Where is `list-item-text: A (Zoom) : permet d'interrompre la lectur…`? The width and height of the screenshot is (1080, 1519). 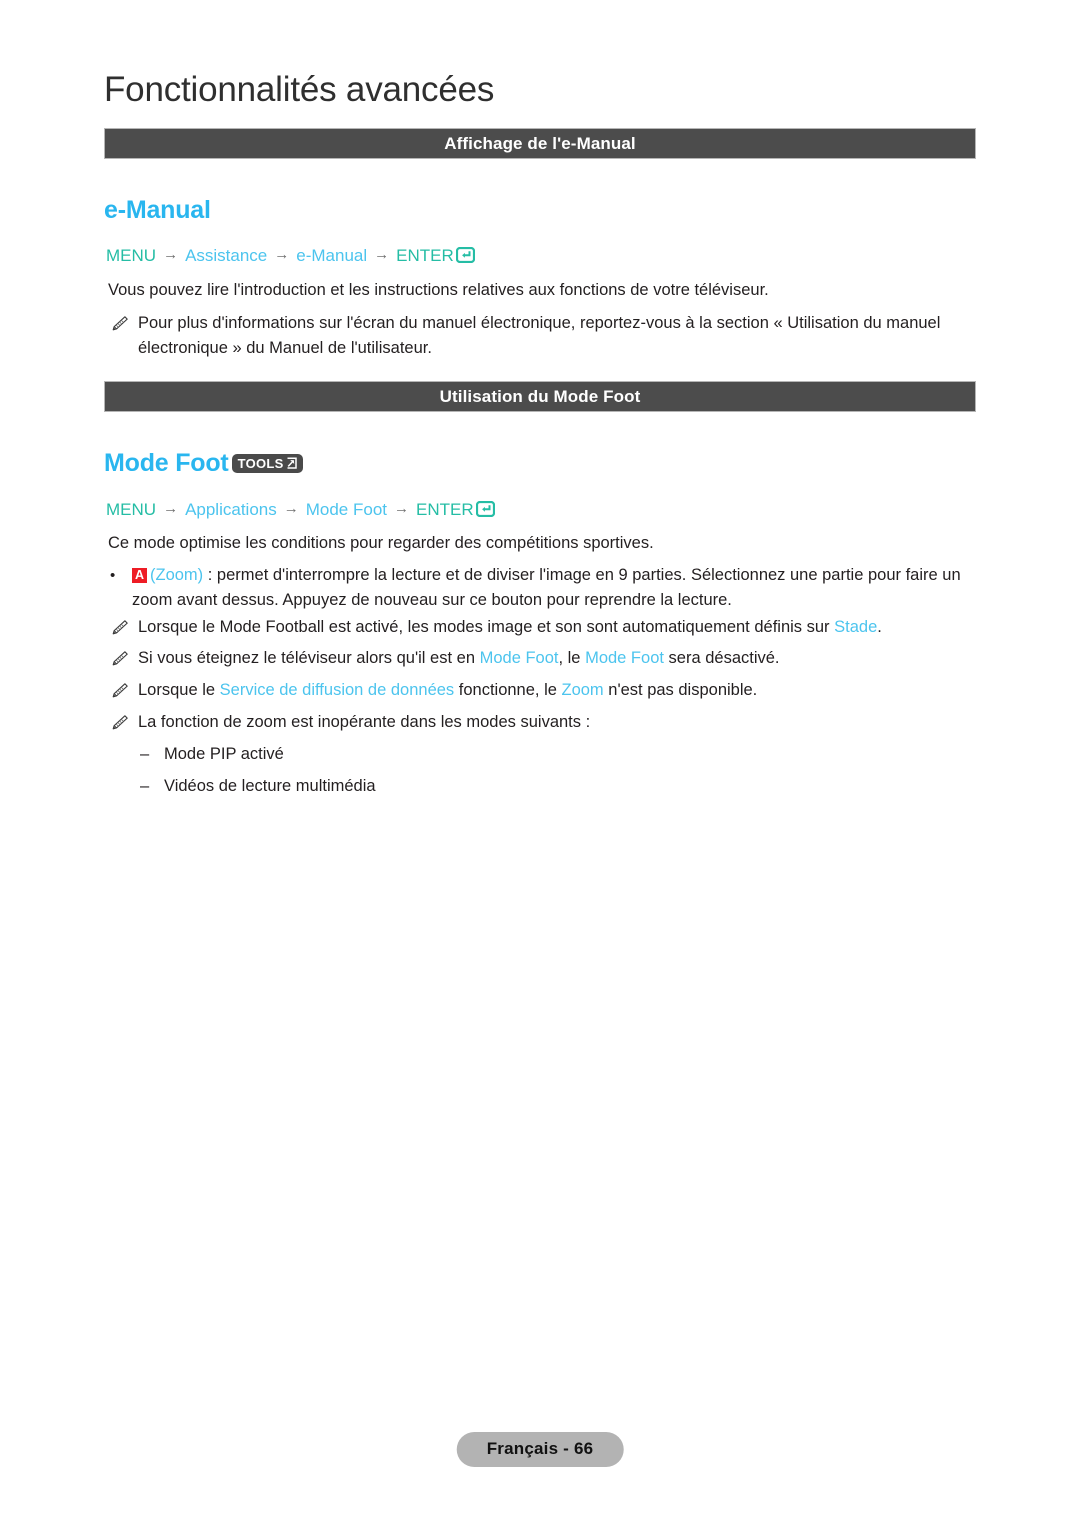
list-item-text: A (Zoom) : permet d'interrompre la lectur… is located at coordinates (550, 588).